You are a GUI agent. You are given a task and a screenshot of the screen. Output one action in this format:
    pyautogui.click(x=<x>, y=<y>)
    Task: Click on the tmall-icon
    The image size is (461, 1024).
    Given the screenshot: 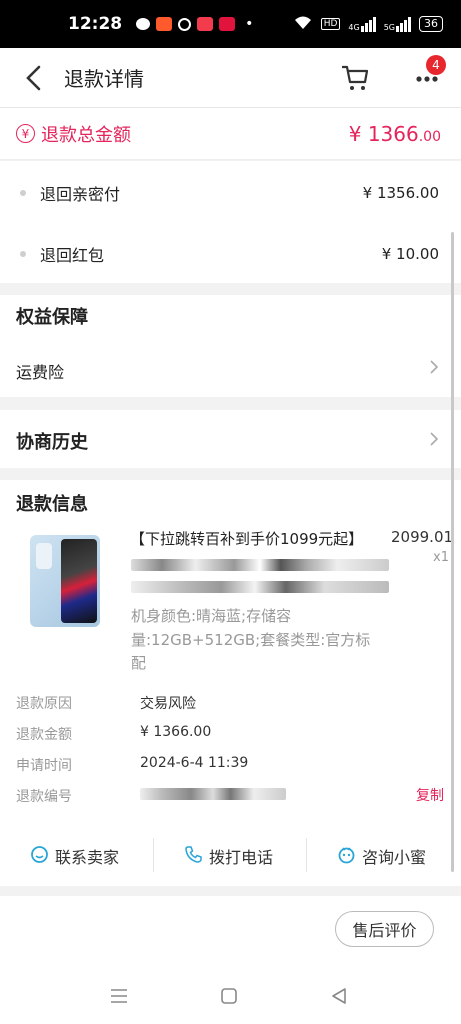 What is the action you would take?
    pyautogui.click(x=227, y=24)
    